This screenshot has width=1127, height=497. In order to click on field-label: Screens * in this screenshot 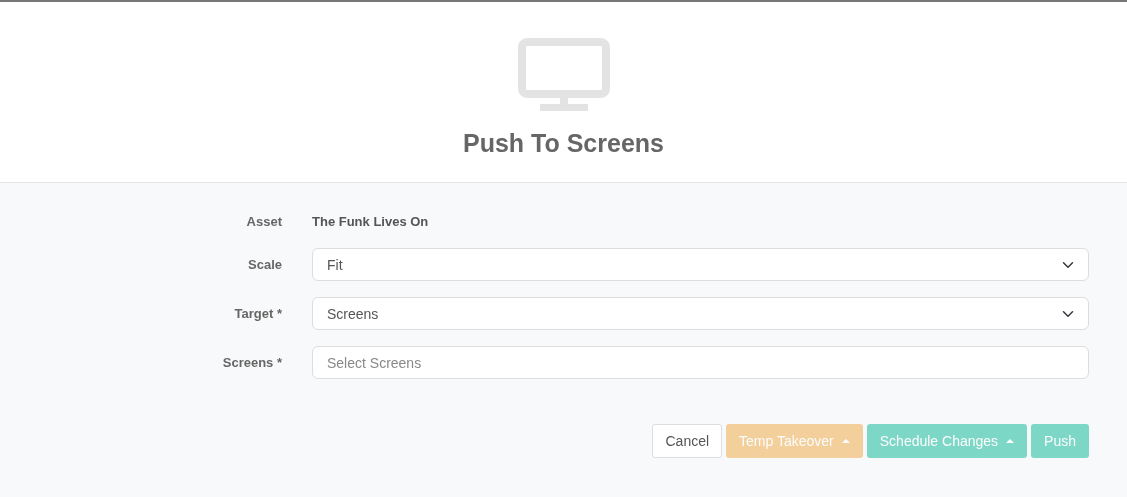, I will do `click(252, 362)`.